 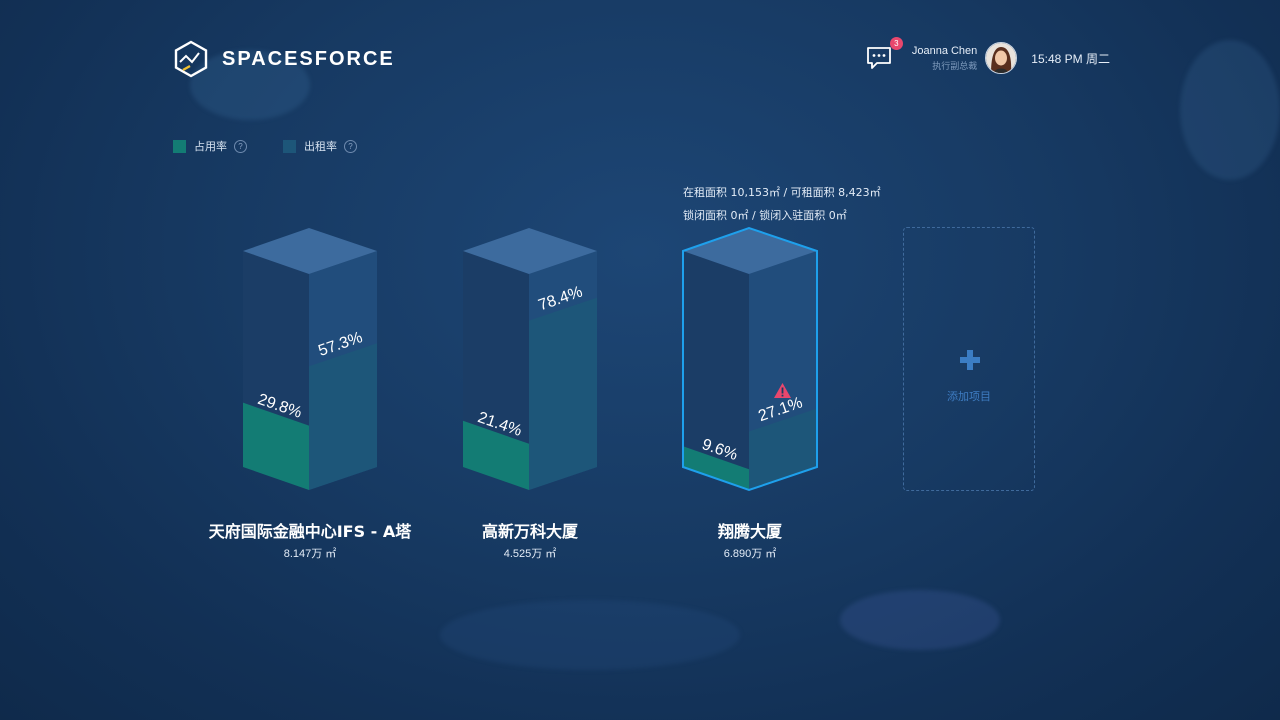 What do you see at coordinates (878, 58) in the screenshot?
I see `chat-bubble-icon` at bounding box center [878, 58].